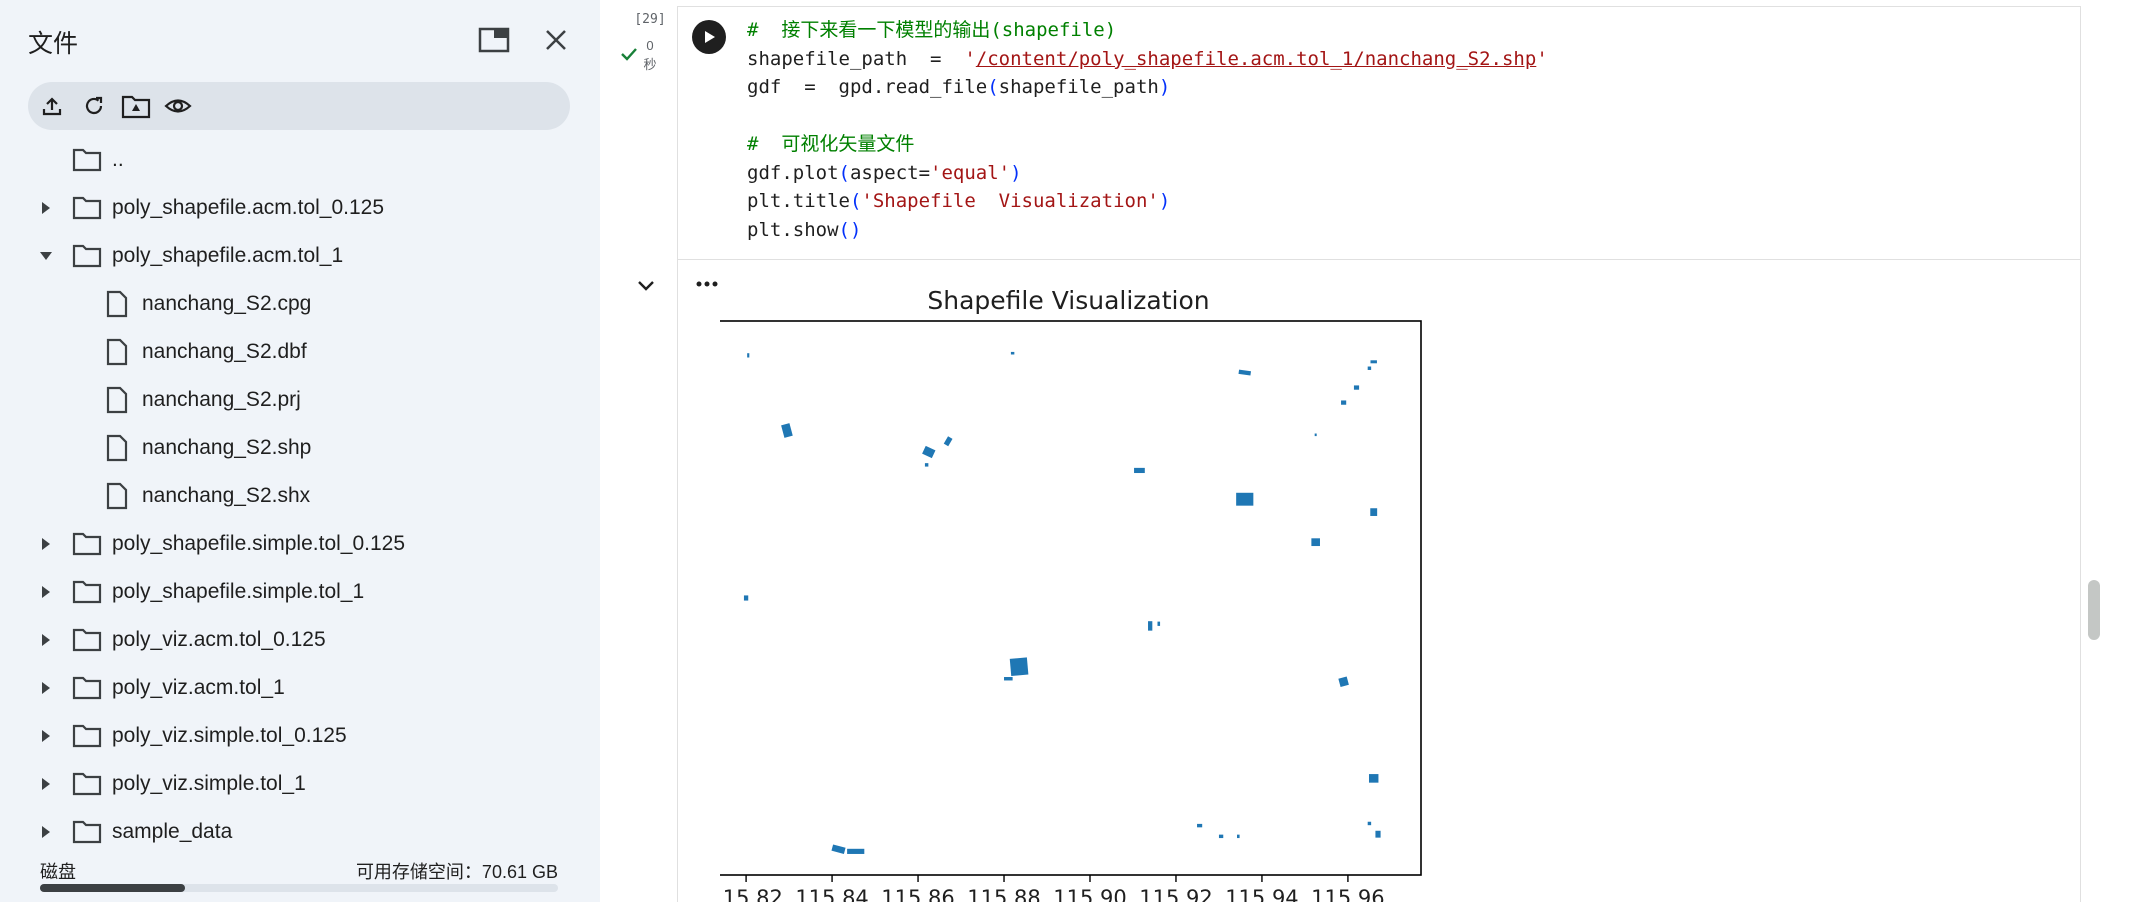 The image size is (2133, 907). What do you see at coordinates (650, 45) in the screenshot?
I see `execution-time-value: 0` at bounding box center [650, 45].